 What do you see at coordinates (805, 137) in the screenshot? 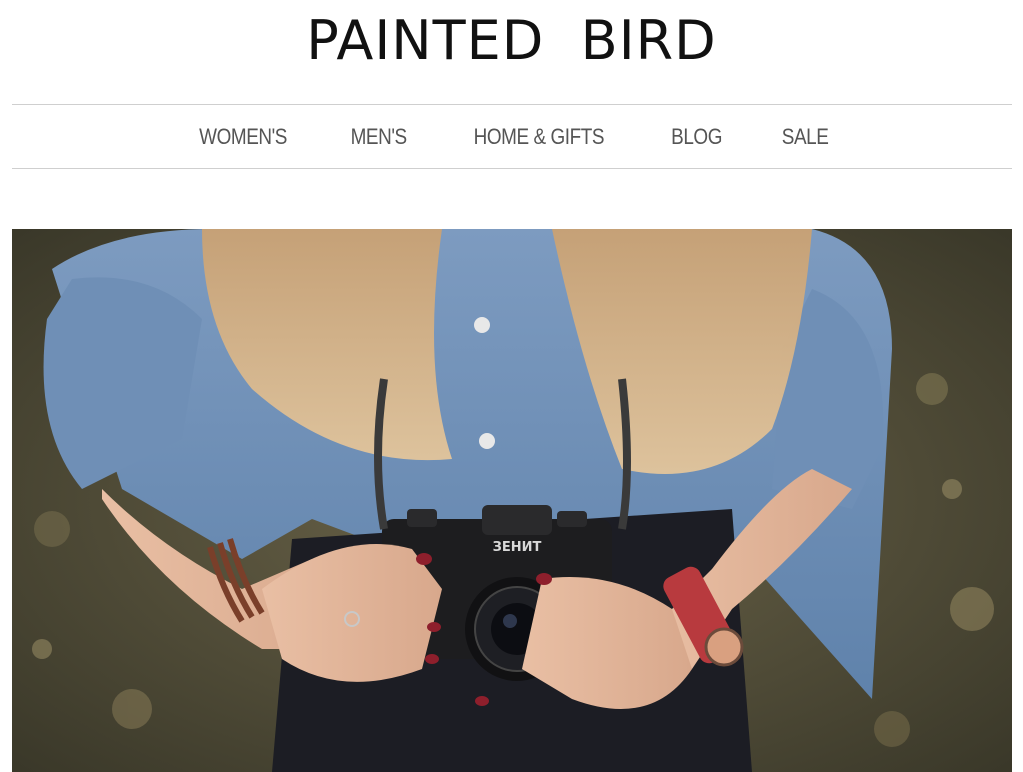
I see `nav-item-sale: SALE` at bounding box center [805, 137].